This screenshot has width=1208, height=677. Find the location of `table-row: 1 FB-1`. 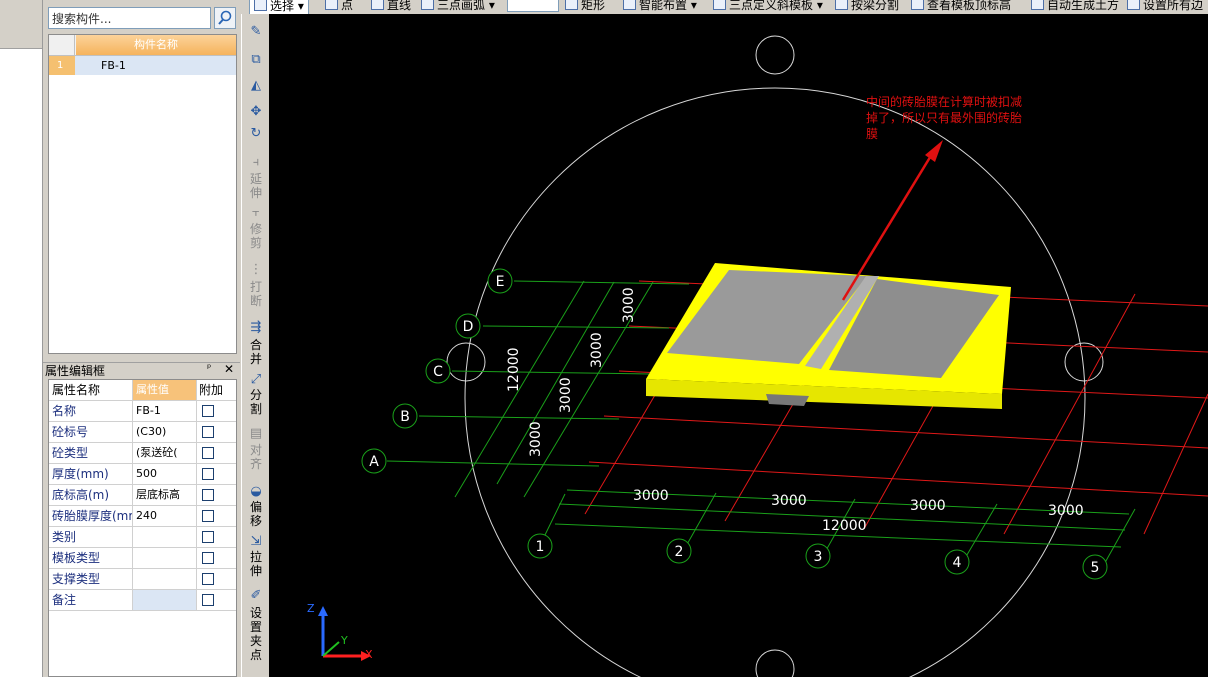

table-row: 1 FB-1 is located at coordinates (142, 65).